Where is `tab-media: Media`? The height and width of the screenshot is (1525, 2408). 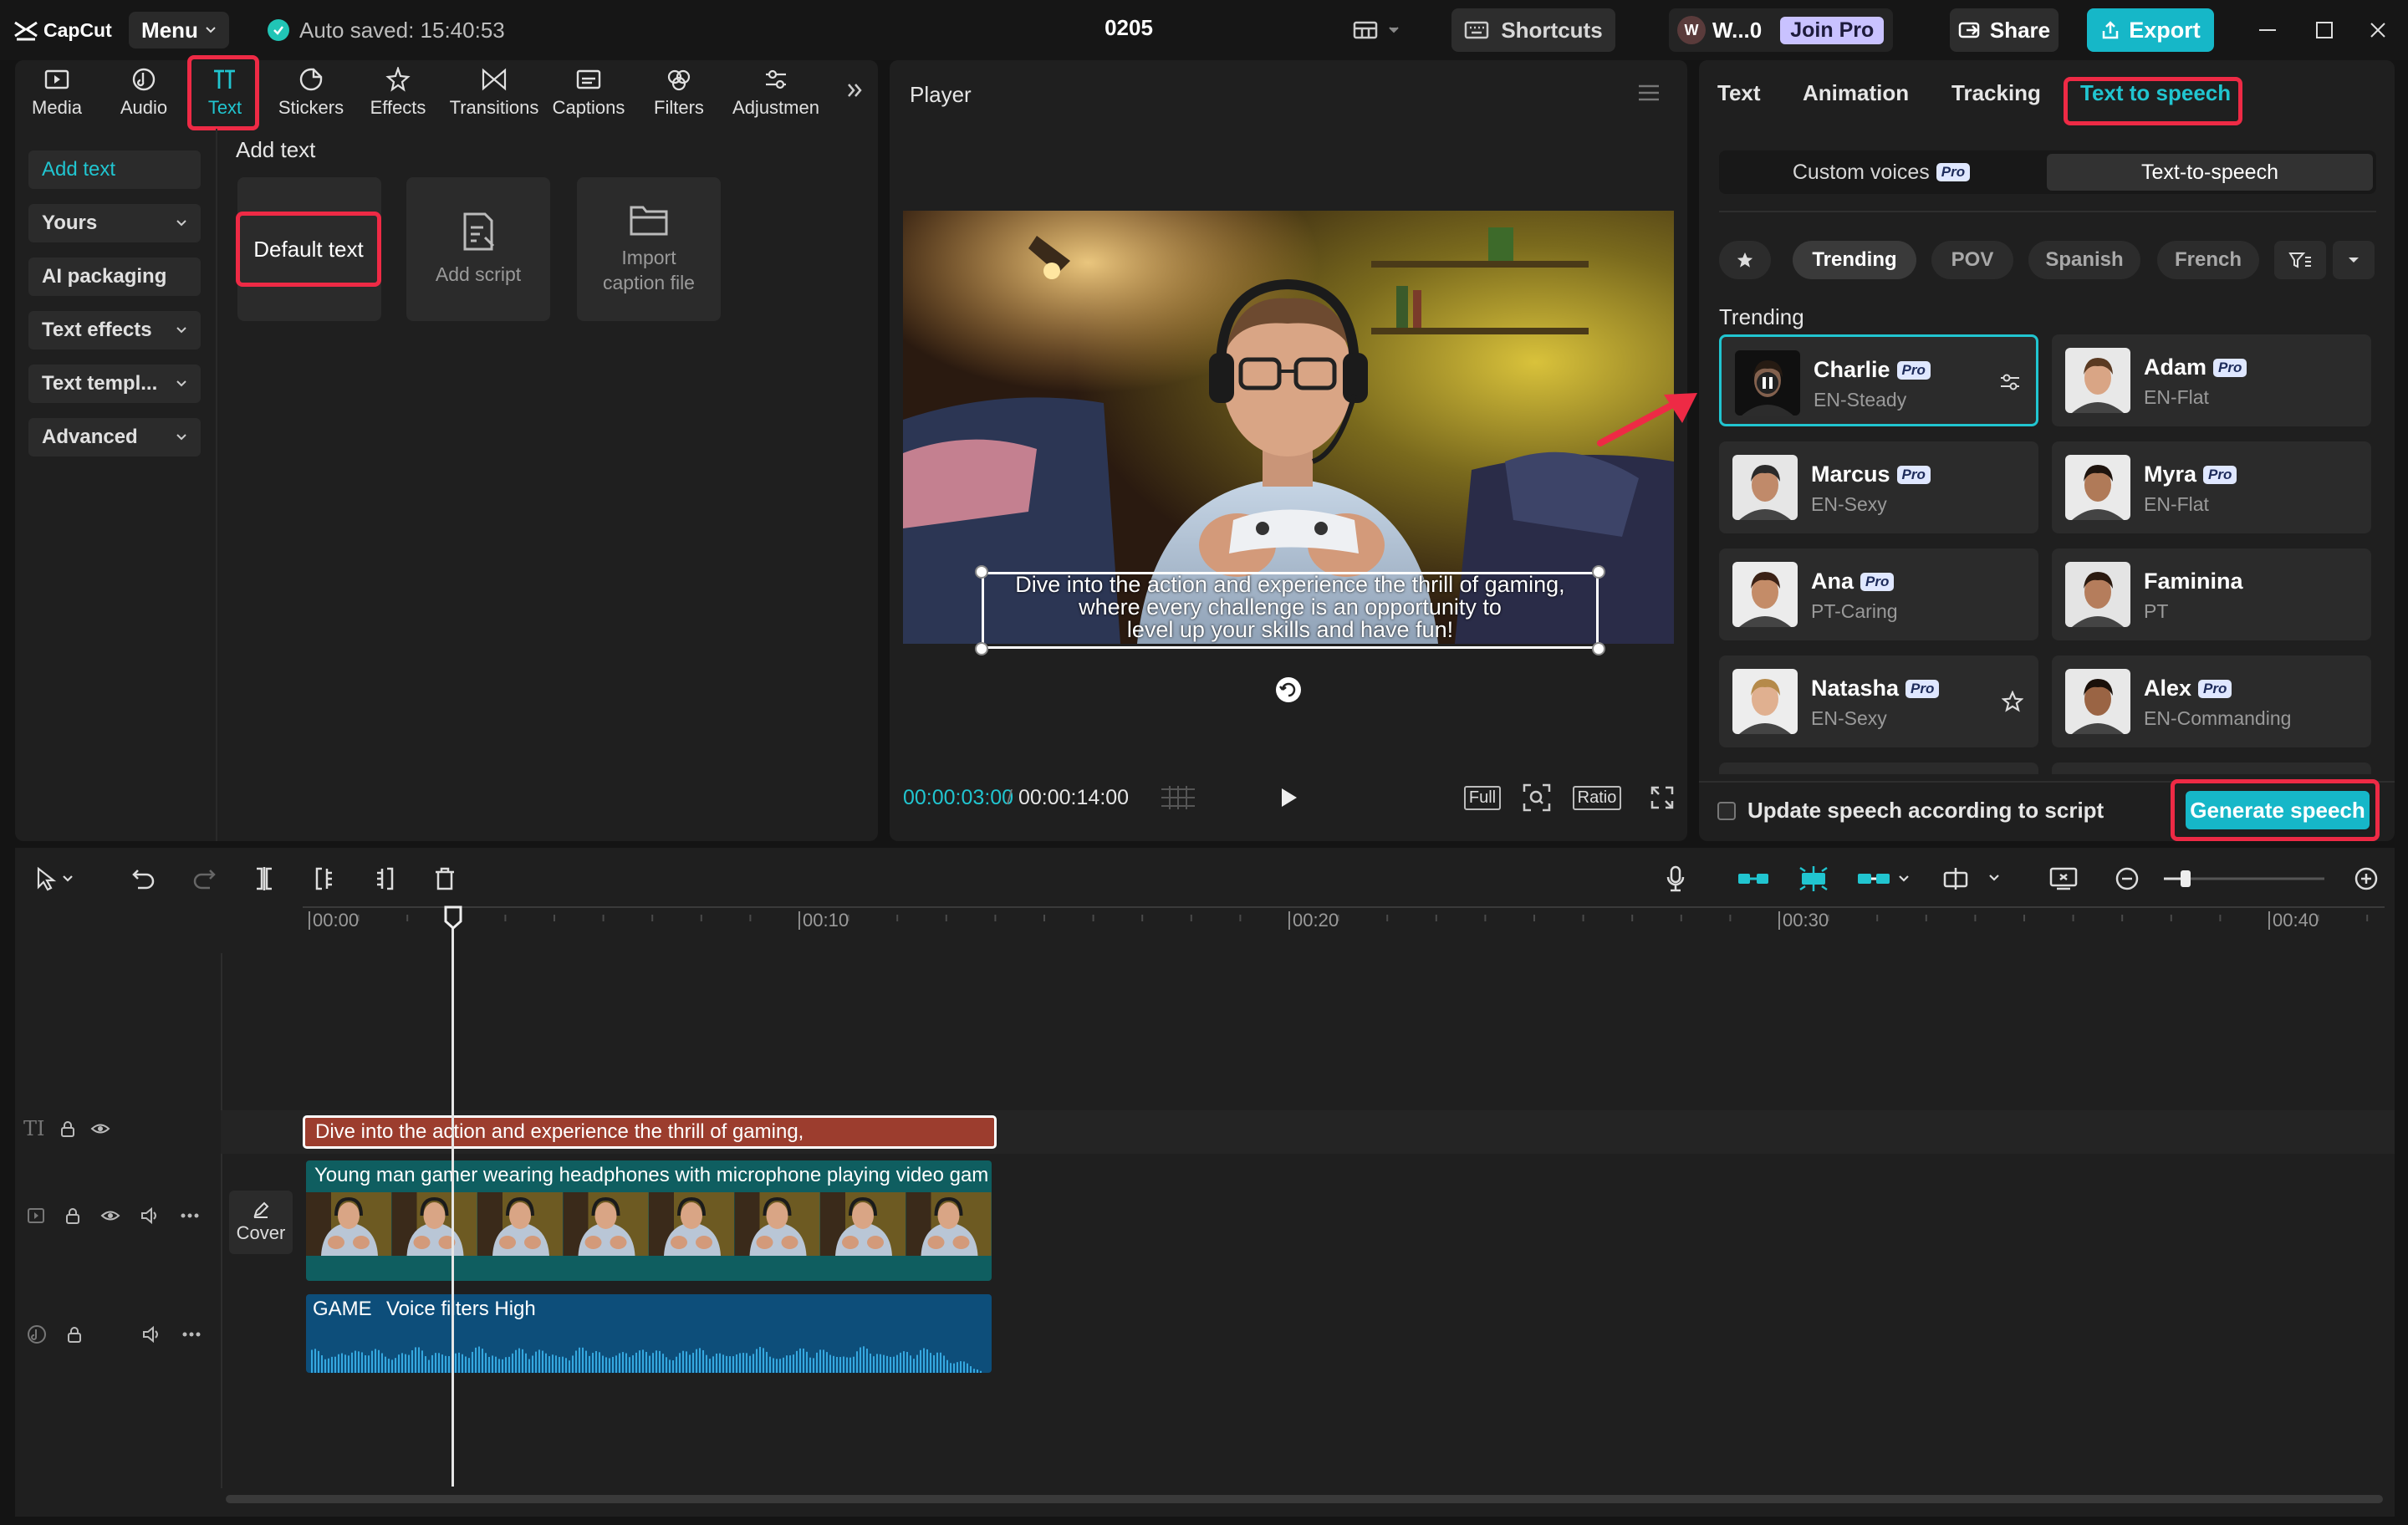
tab-media: Media is located at coordinates (57, 96).